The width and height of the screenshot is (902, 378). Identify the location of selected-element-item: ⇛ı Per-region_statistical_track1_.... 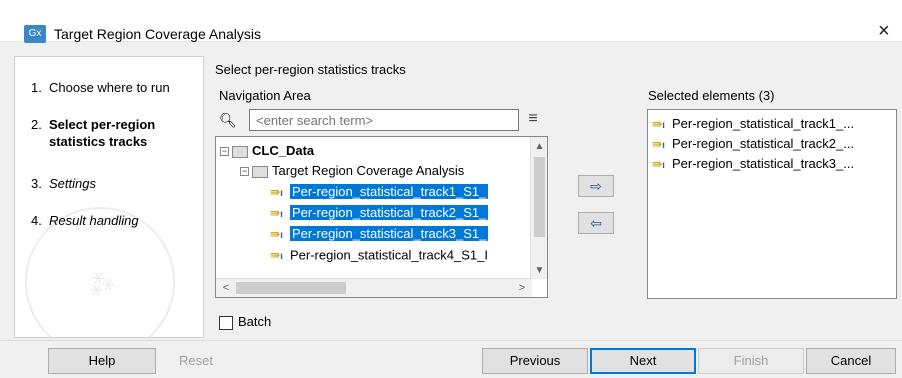
(753, 123).